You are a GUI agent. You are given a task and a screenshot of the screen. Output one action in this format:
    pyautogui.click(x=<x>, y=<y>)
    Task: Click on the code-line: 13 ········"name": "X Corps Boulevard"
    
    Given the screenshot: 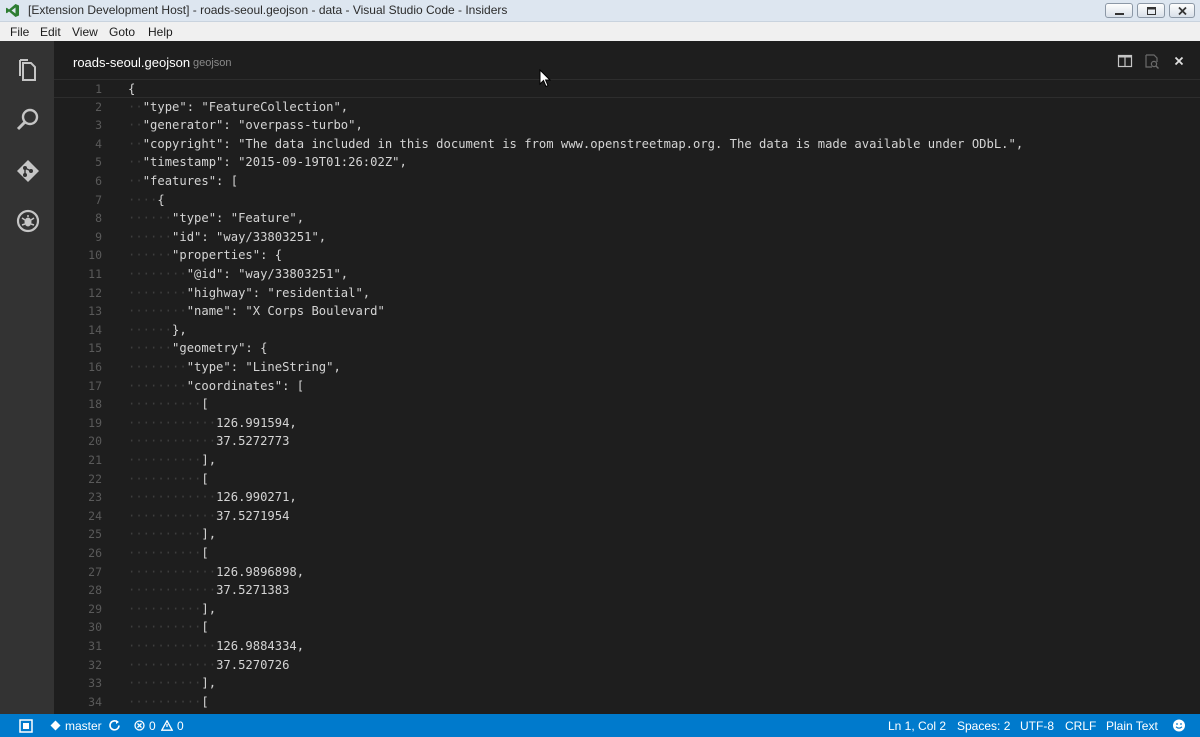 What is the action you would take?
    pyautogui.click(x=627, y=311)
    